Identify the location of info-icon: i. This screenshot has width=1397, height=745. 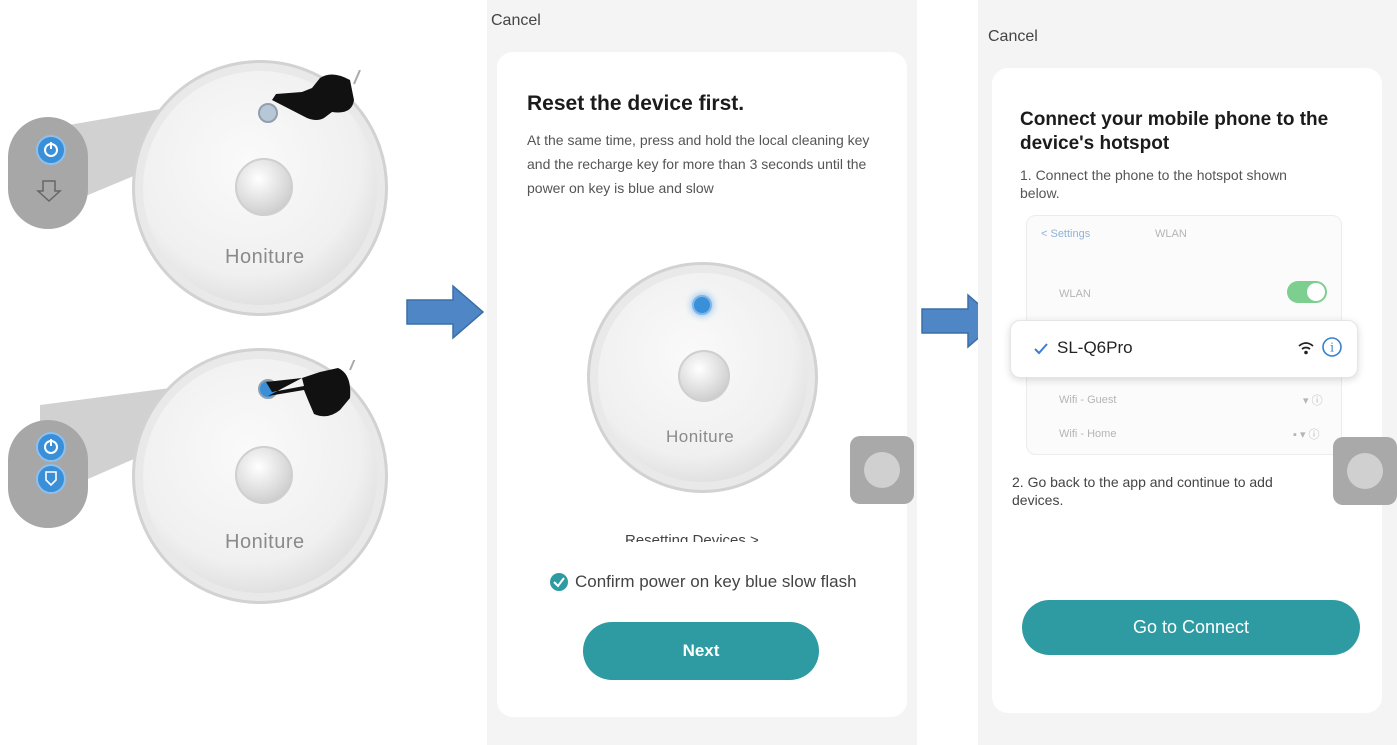
(1332, 347).